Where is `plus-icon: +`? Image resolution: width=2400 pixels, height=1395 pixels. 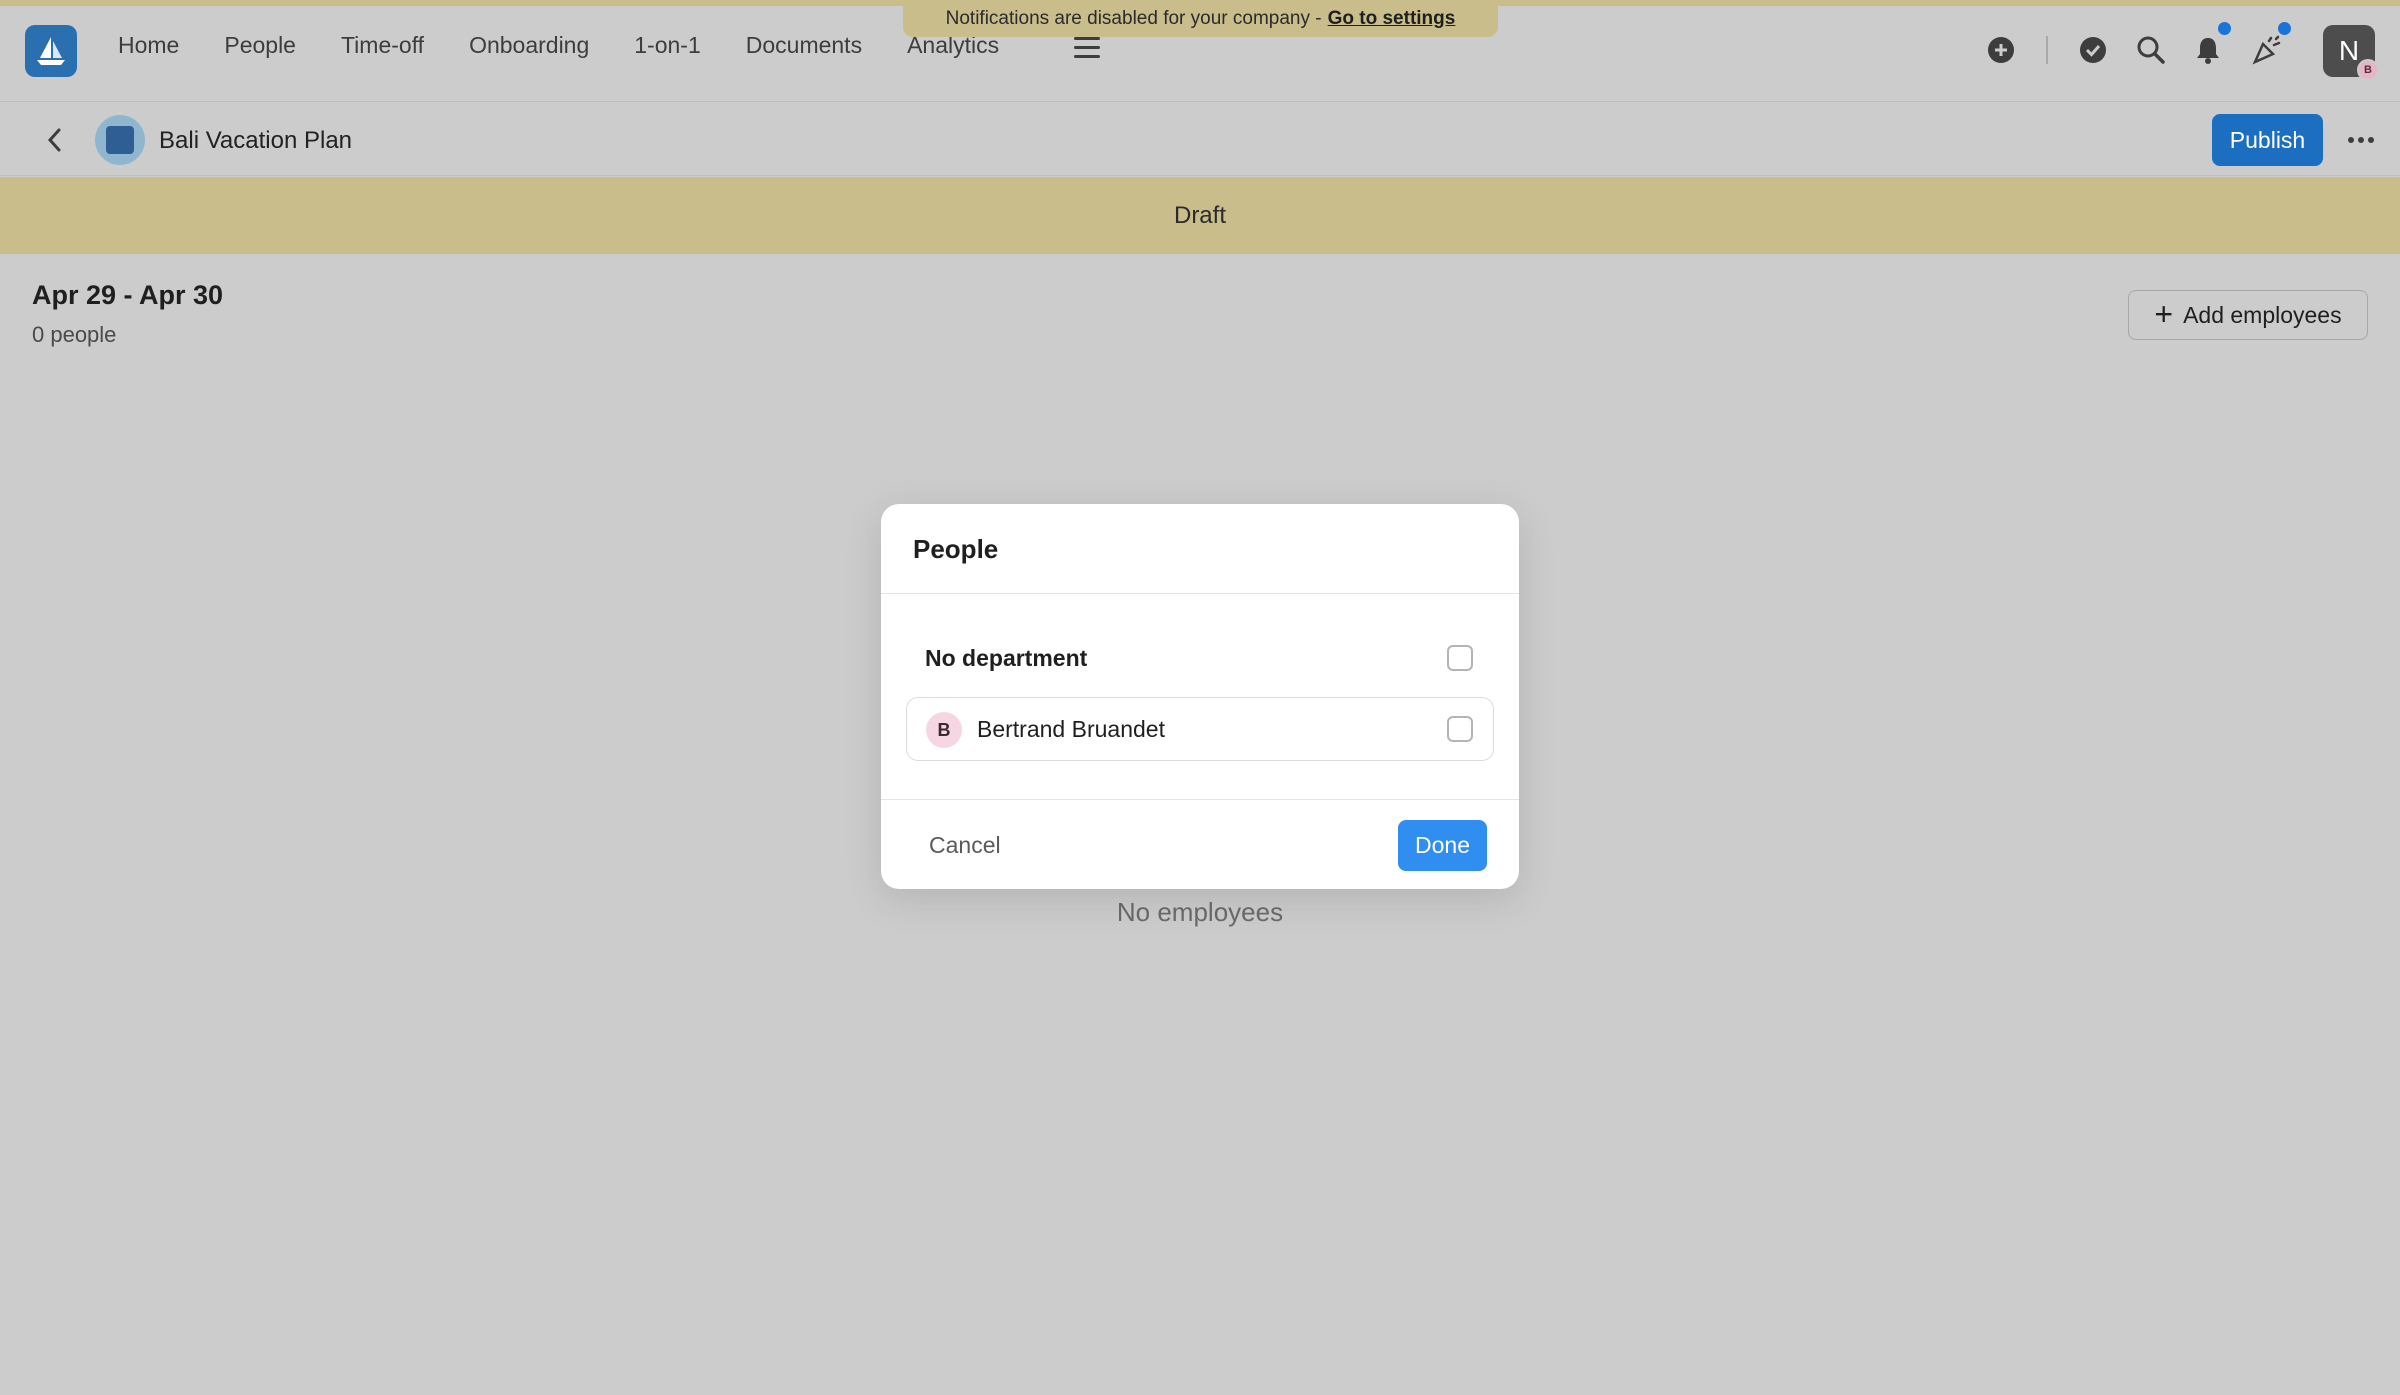 plus-icon: + is located at coordinates (2164, 313).